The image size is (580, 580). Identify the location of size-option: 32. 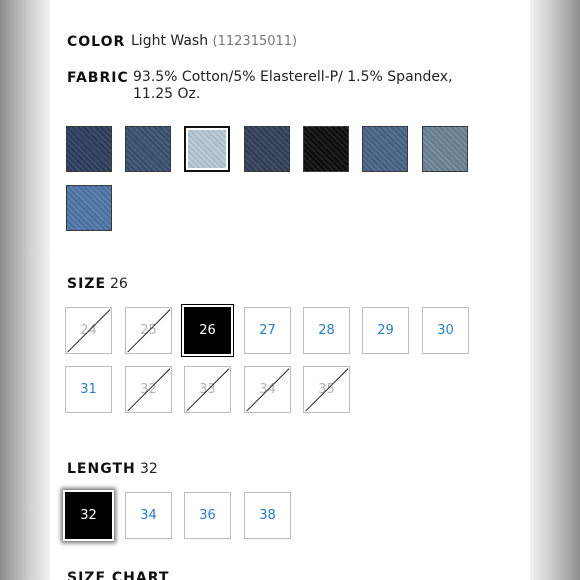
(148, 389).